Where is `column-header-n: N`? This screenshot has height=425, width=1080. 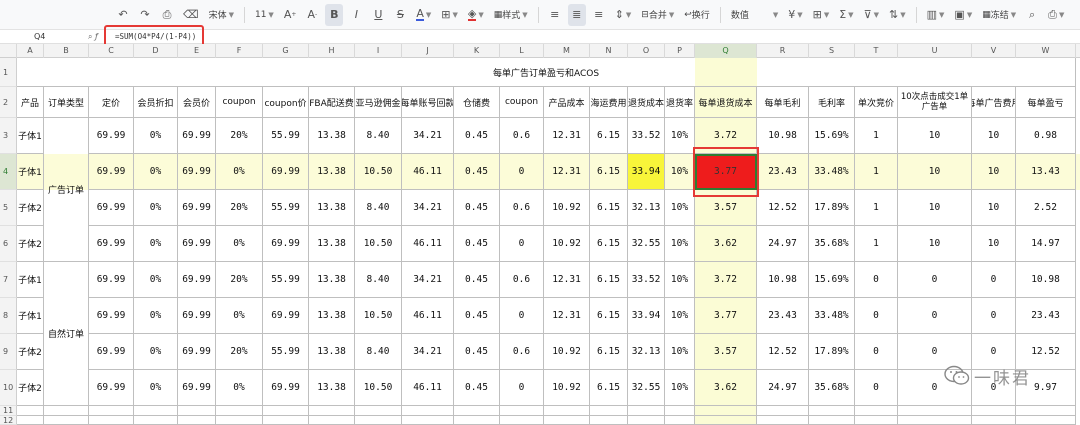 column-header-n: N is located at coordinates (609, 51).